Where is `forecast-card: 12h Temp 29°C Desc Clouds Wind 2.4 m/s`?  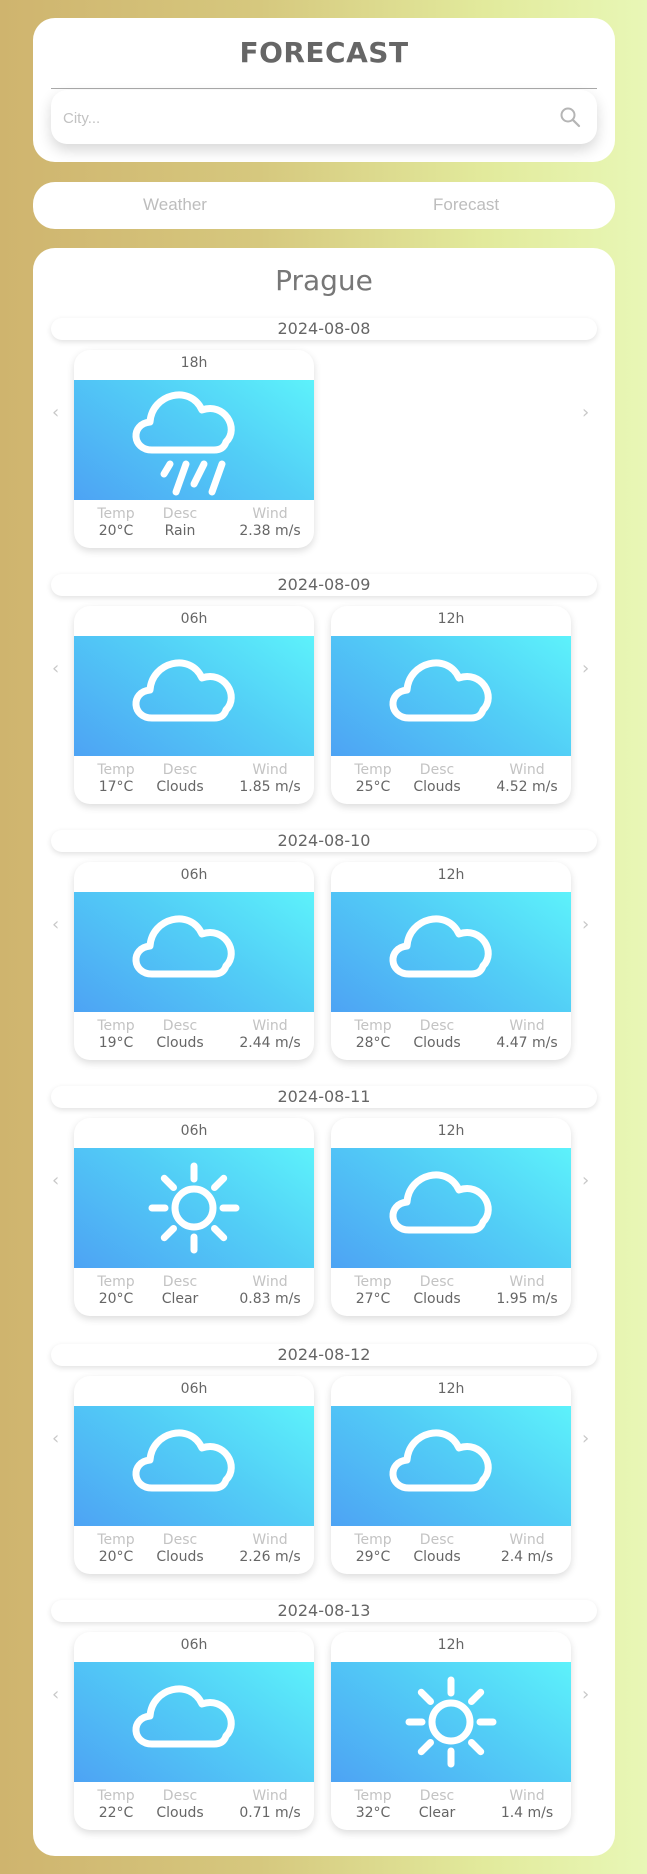 forecast-card: 12h Temp 29°C Desc Clouds Wind 2.4 m/s is located at coordinates (451, 1475).